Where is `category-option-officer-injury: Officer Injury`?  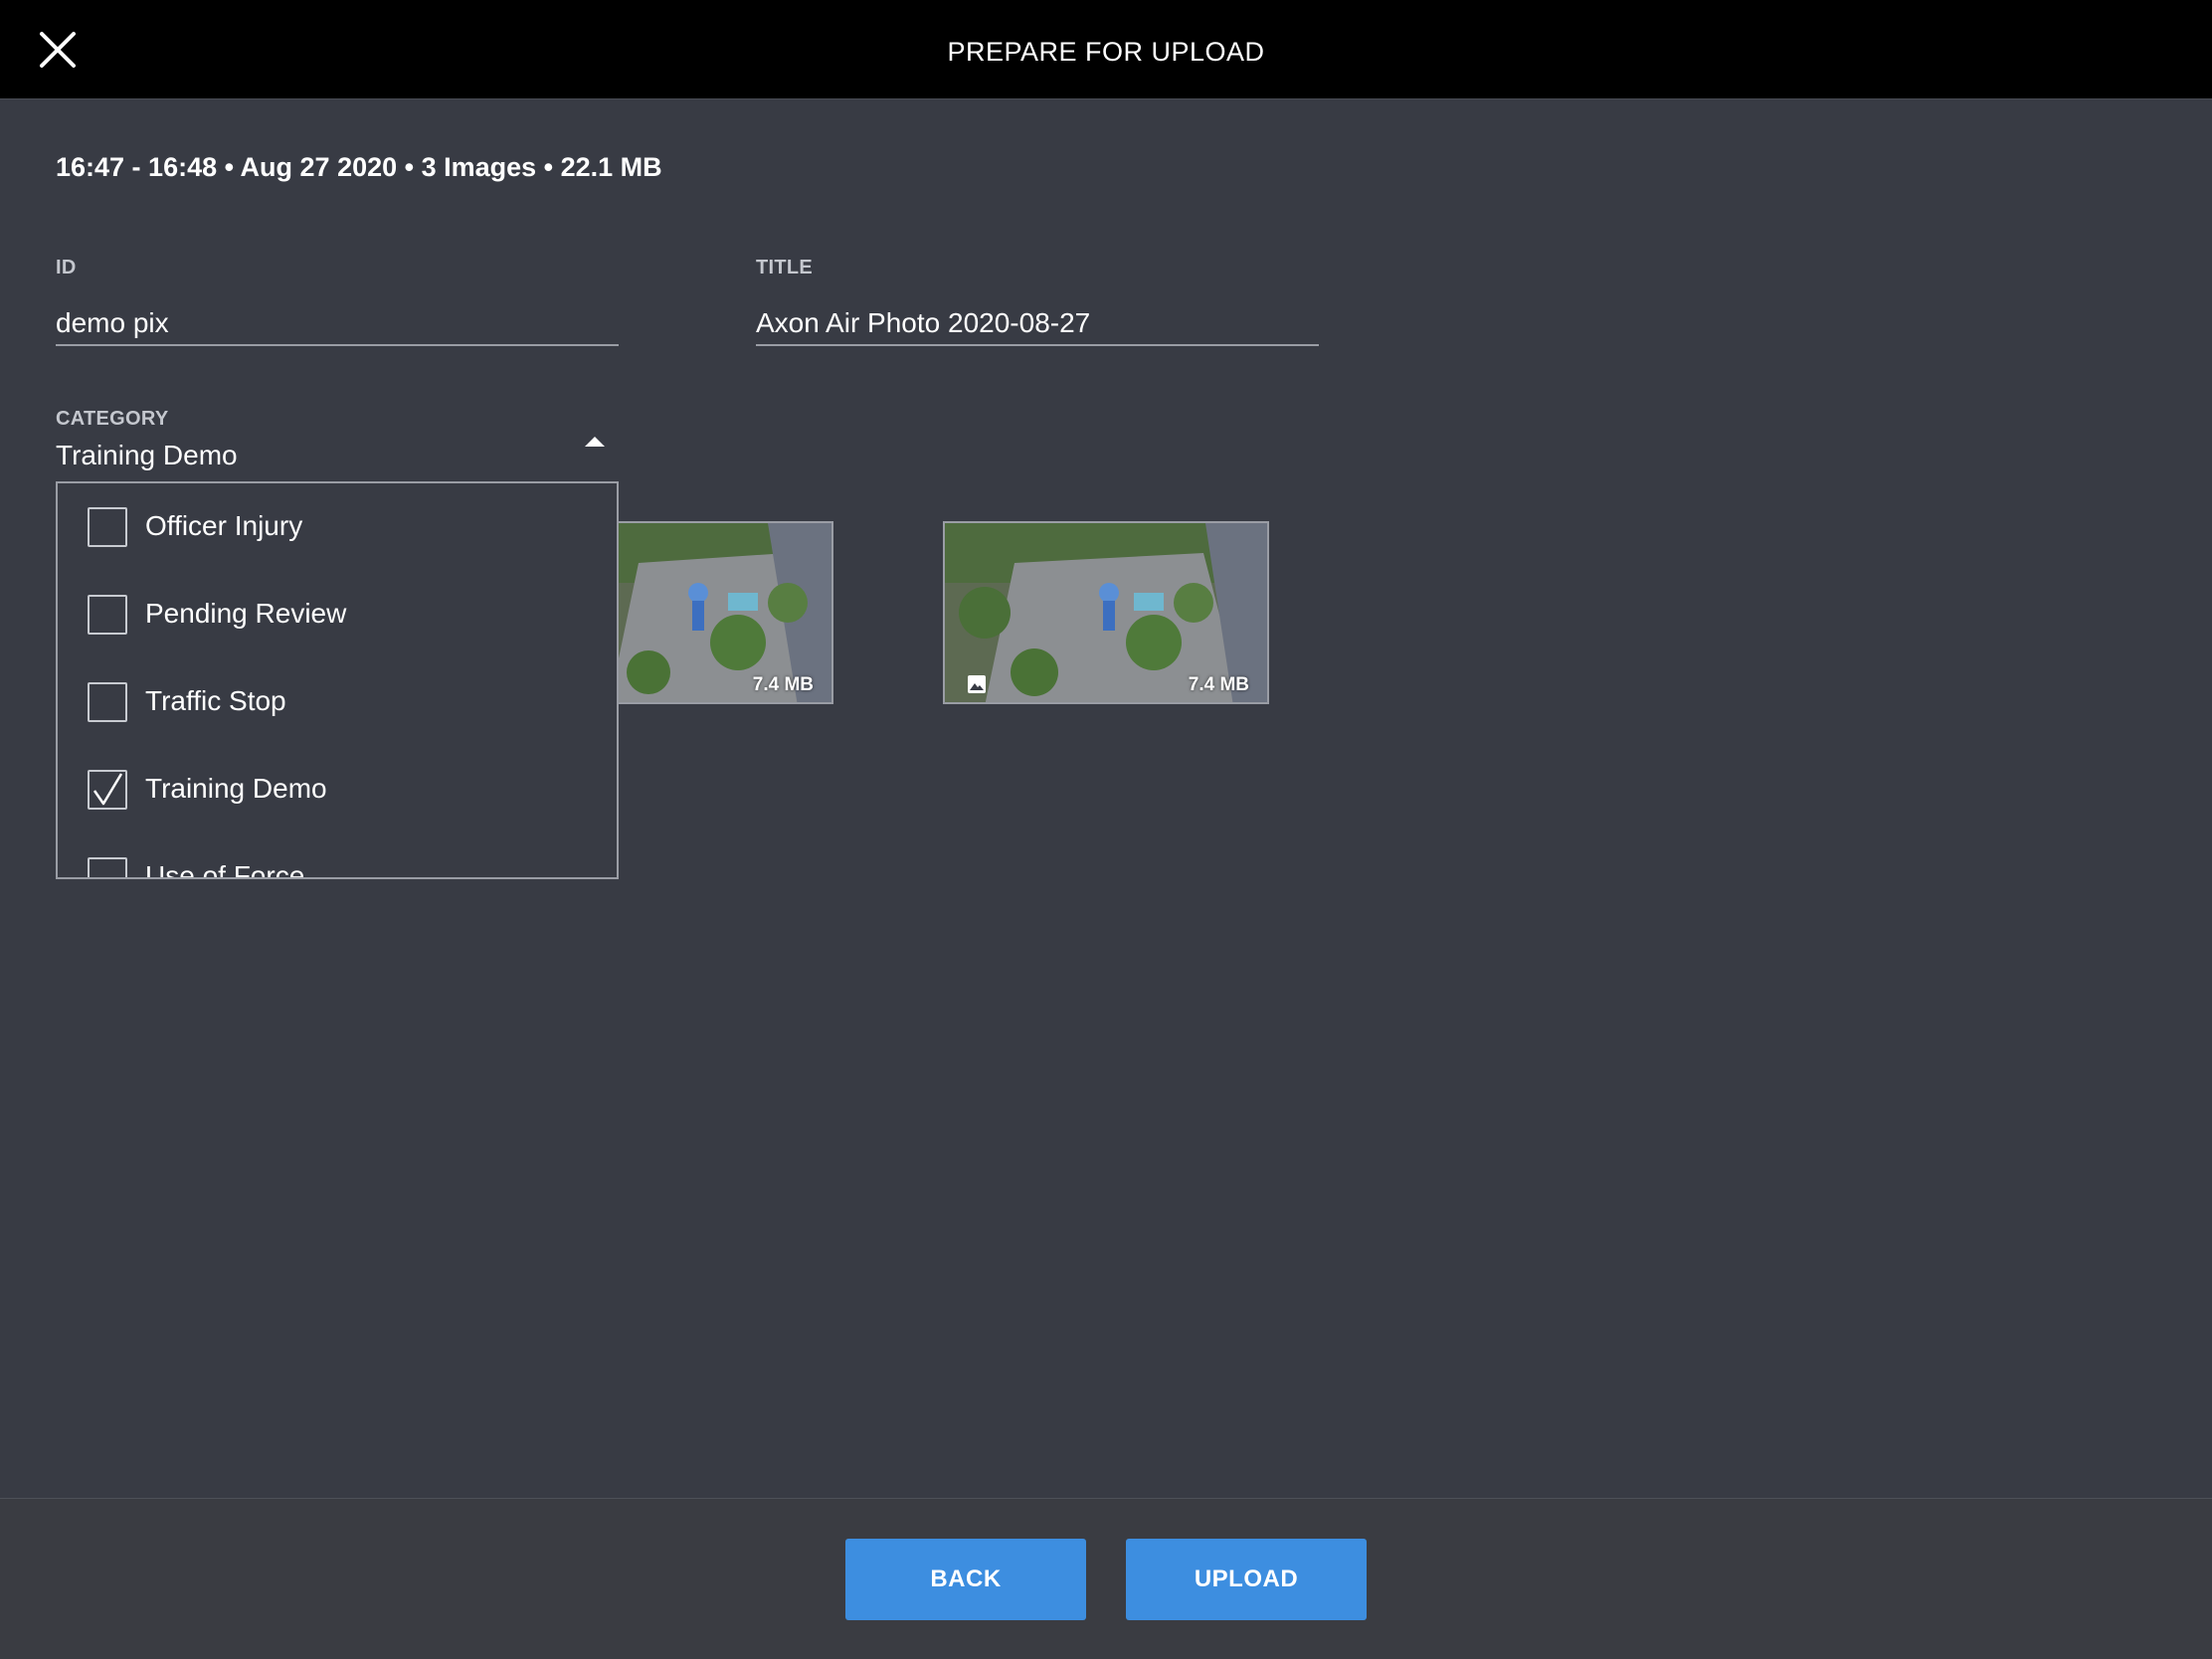 category-option-officer-injury: Officer Injury is located at coordinates (337, 527).